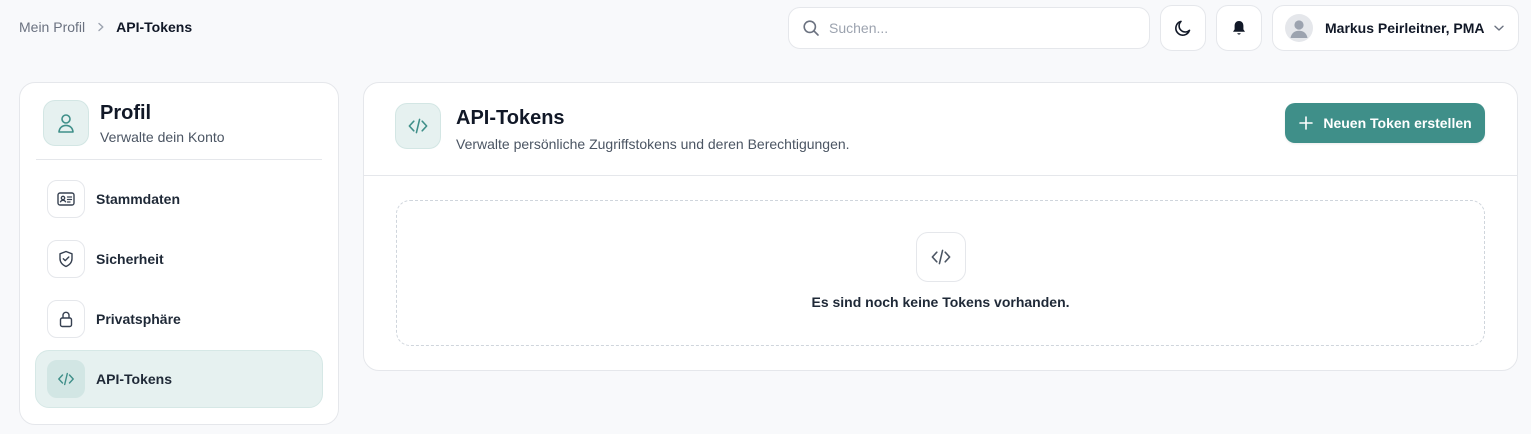  Describe the element at coordinates (811, 28) in the screenshot. I see `search-icon` at that location.